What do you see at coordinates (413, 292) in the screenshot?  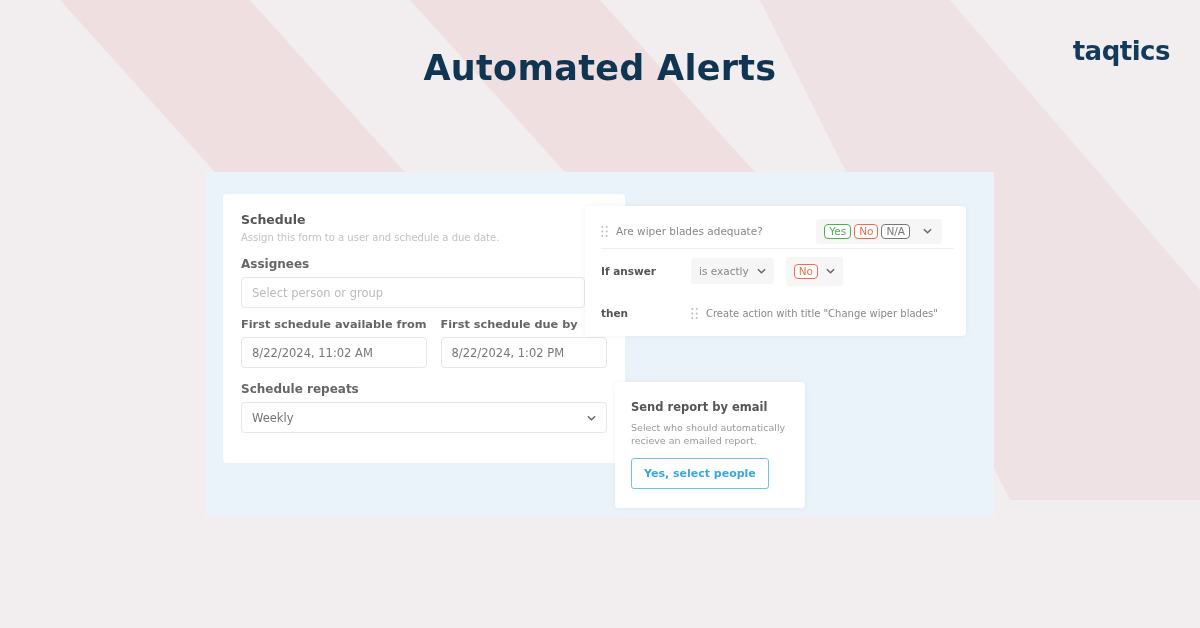 I see `input-field: Select person or group` at bounding box center [413, 292].